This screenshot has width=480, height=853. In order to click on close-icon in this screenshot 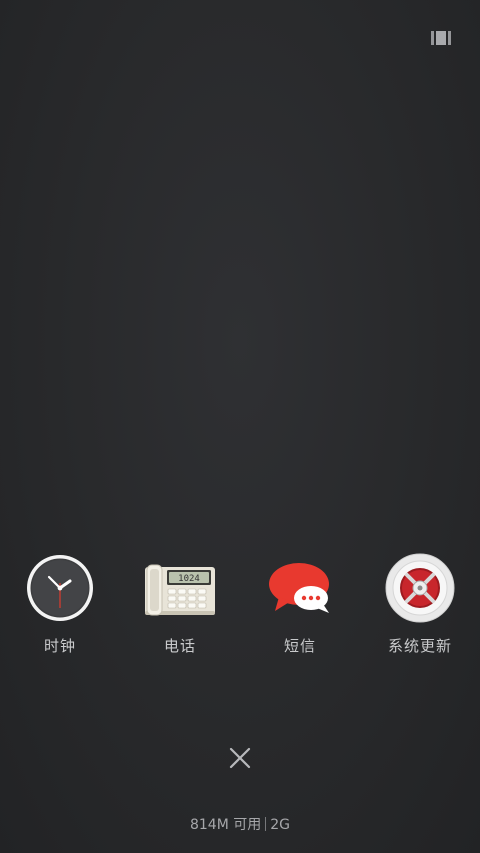, I will do `click(240, 758)`.